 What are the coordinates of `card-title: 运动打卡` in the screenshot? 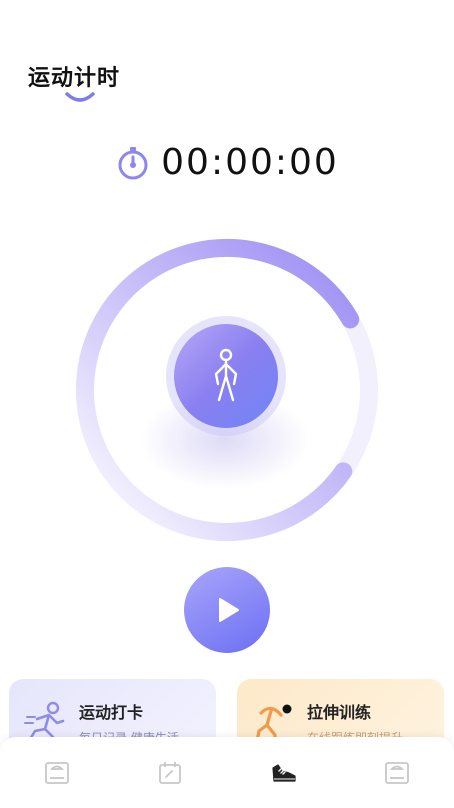 It's located at (111, 712).